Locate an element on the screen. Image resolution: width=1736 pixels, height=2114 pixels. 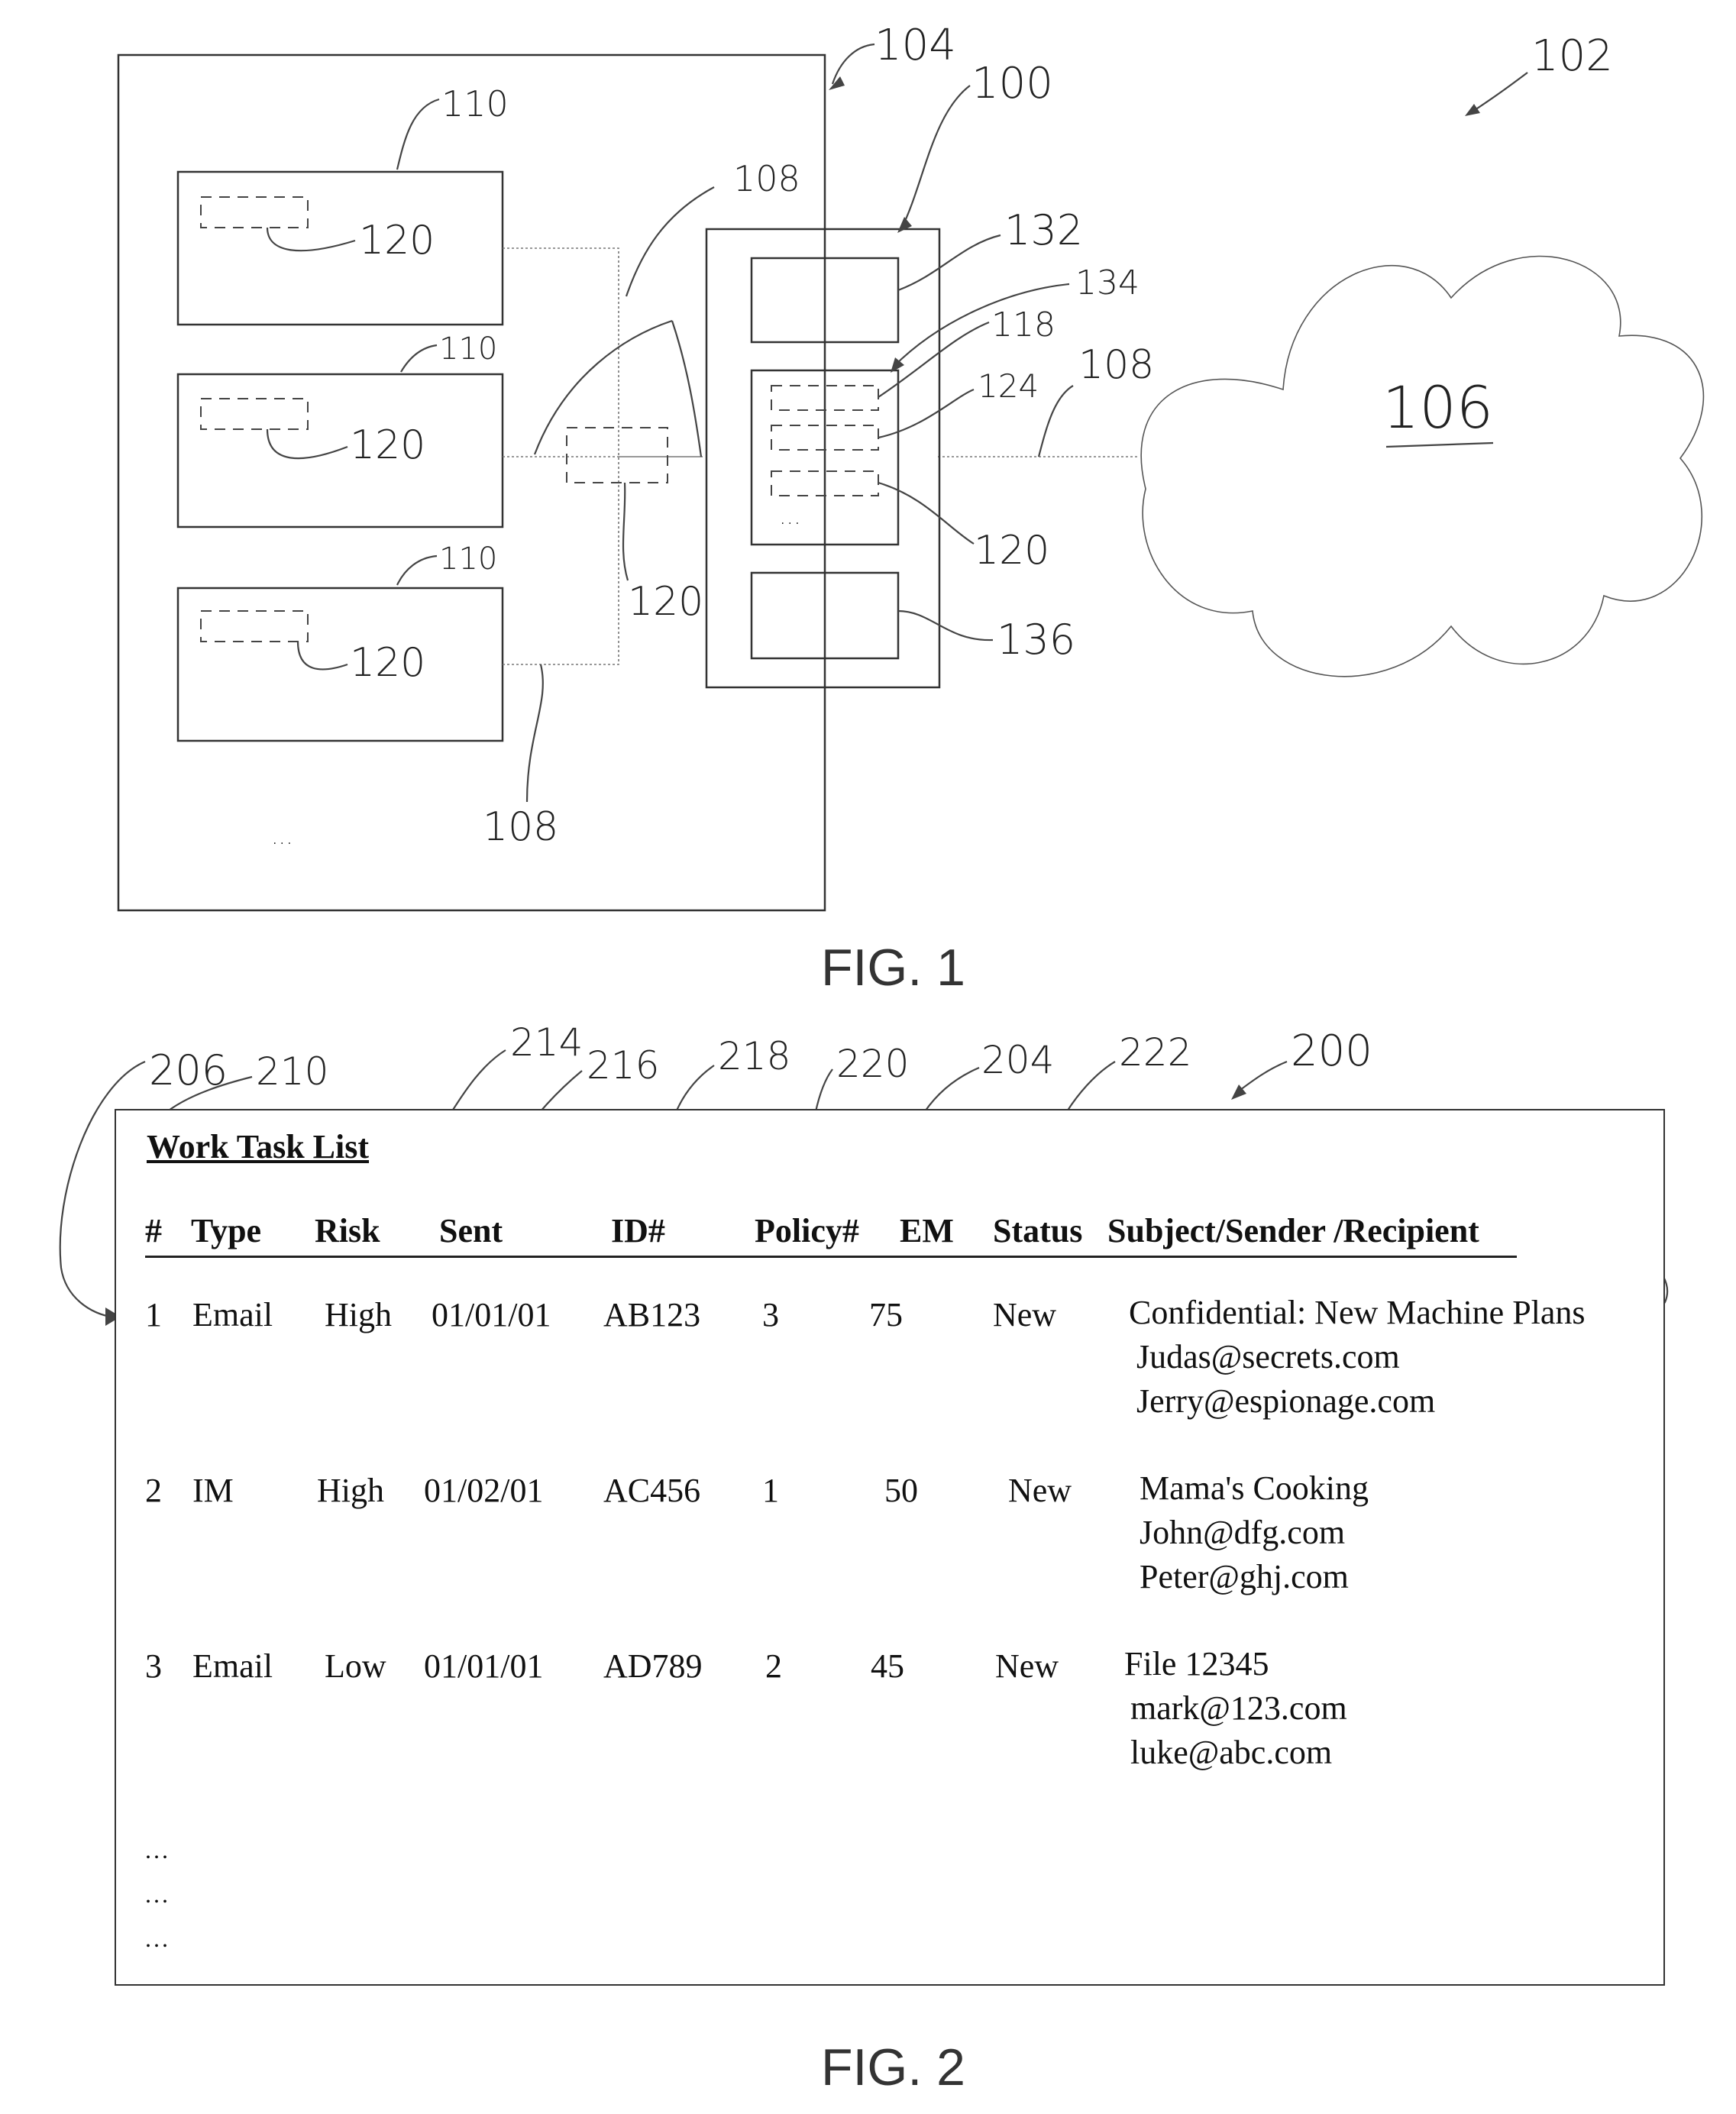
ref-220: 220 is located at coordinates (873, 1064).